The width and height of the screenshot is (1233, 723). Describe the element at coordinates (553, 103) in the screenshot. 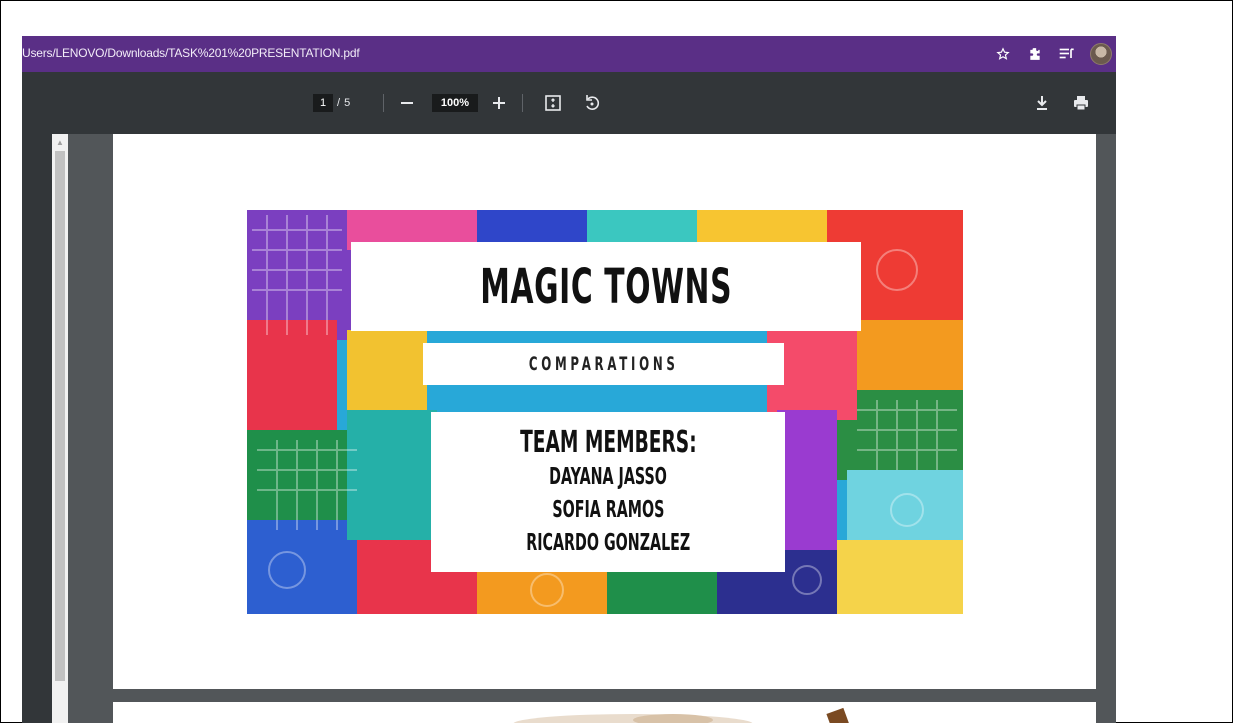

I see `fit-to-page-icon` at that location.